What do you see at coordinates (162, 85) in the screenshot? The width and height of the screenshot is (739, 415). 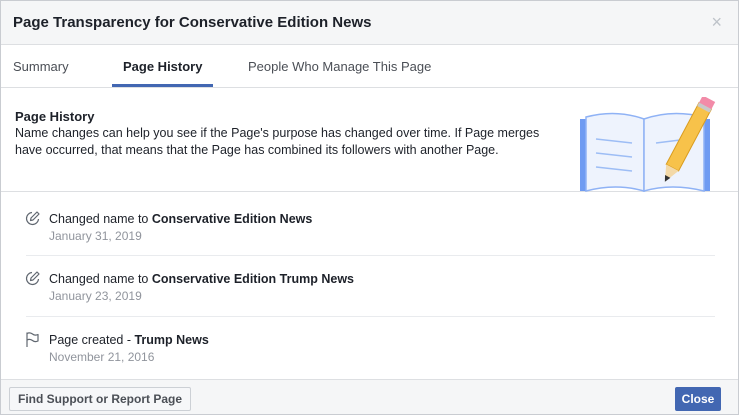 I see `active-tab-indicator` at bounding box center [162, 85].